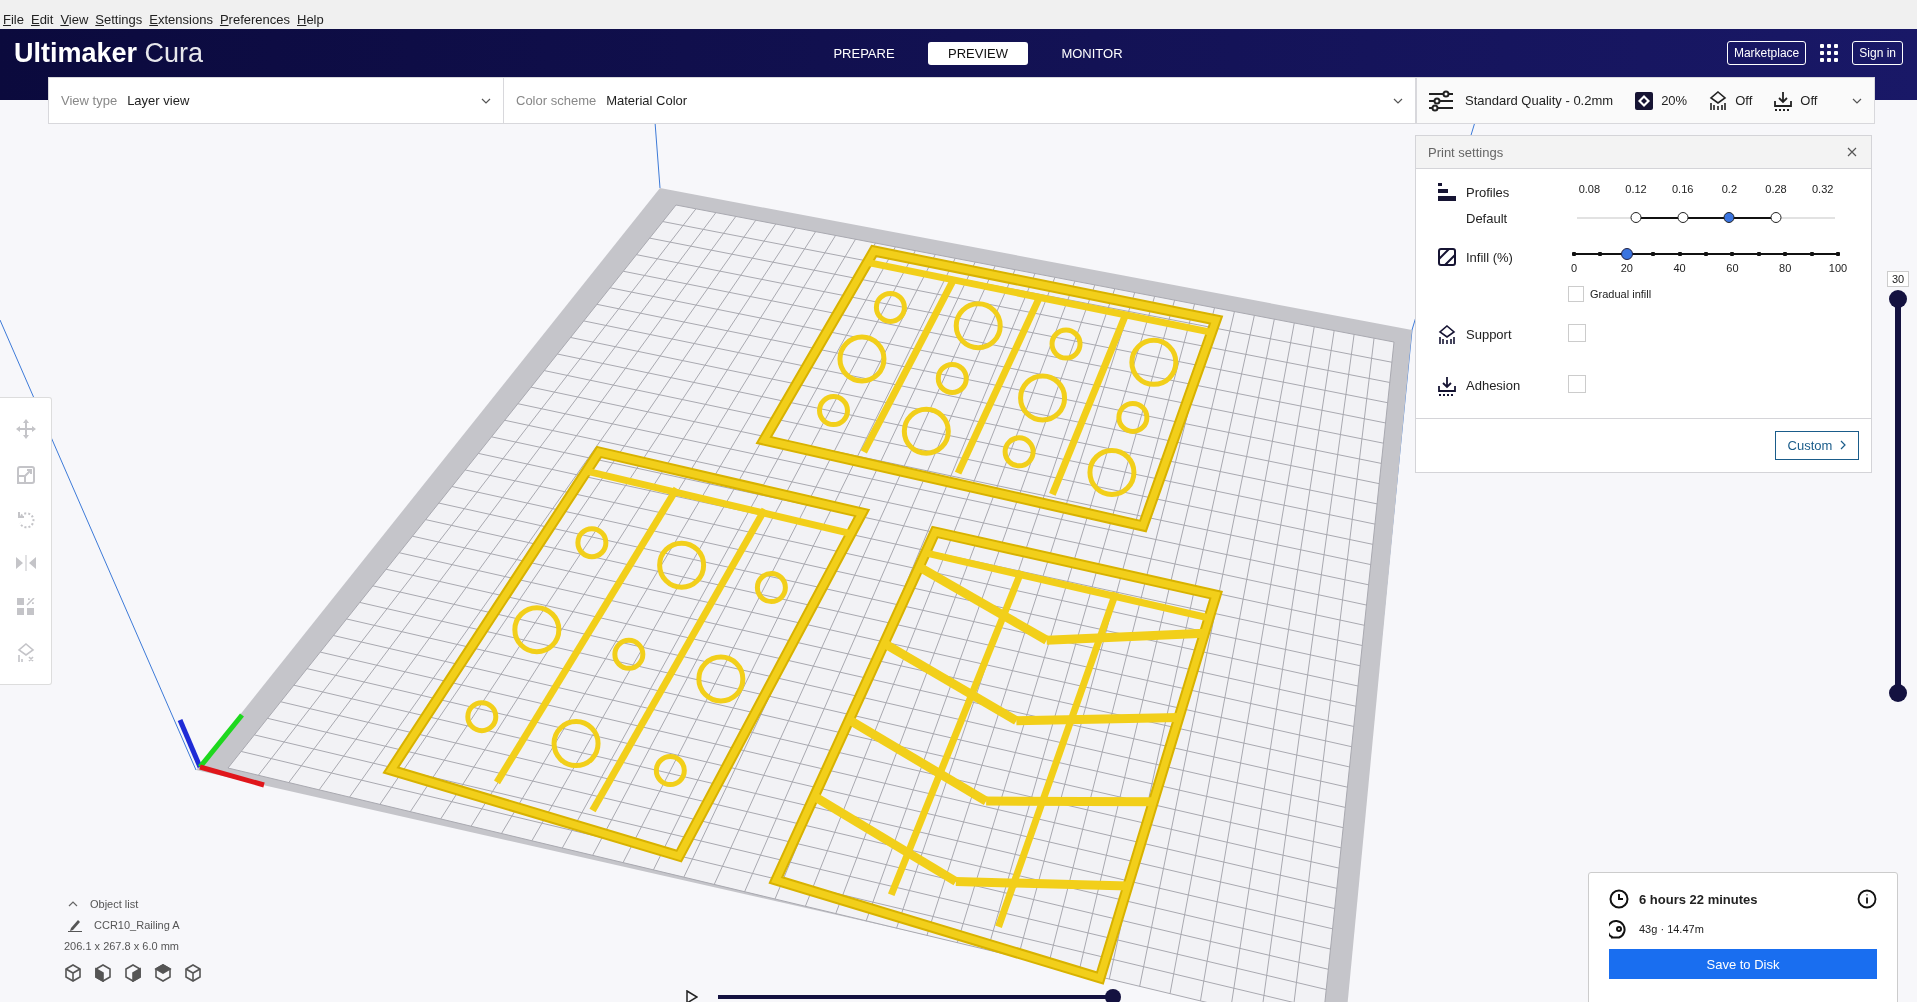  I want to click on support-value: Off, so click(1744, 100).